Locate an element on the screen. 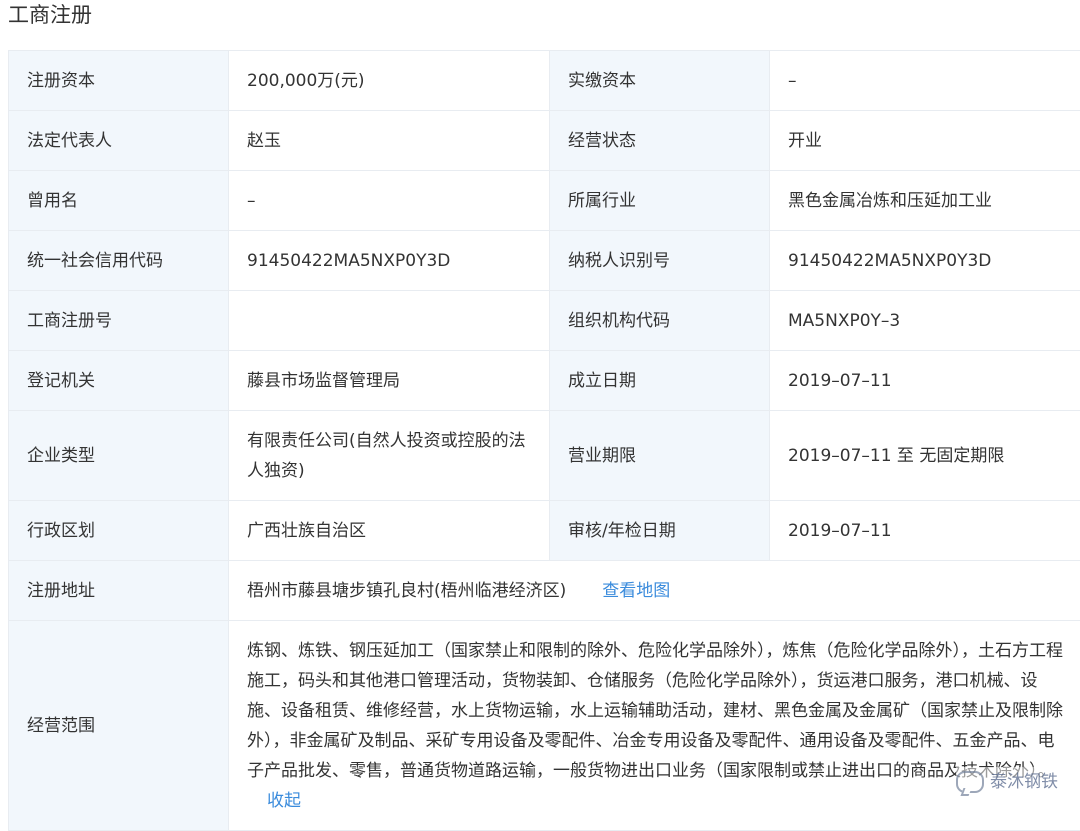 This screenshot has height=831, width=1080. field-label: 审核/年检日期 is located at coordinates (660, 531).